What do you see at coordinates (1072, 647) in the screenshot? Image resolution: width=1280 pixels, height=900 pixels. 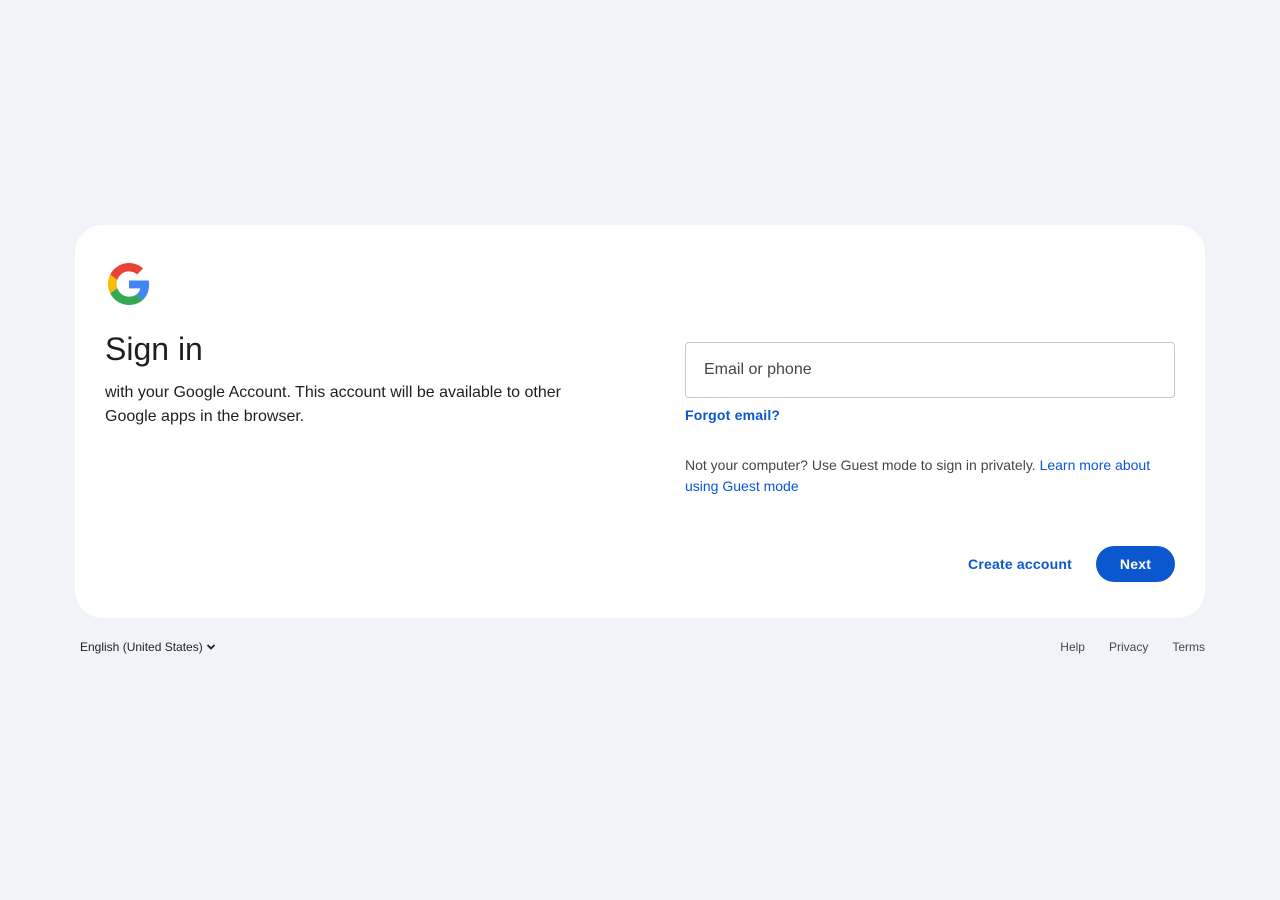 I see `help-link: Help` at bounding box center [1072, 647].